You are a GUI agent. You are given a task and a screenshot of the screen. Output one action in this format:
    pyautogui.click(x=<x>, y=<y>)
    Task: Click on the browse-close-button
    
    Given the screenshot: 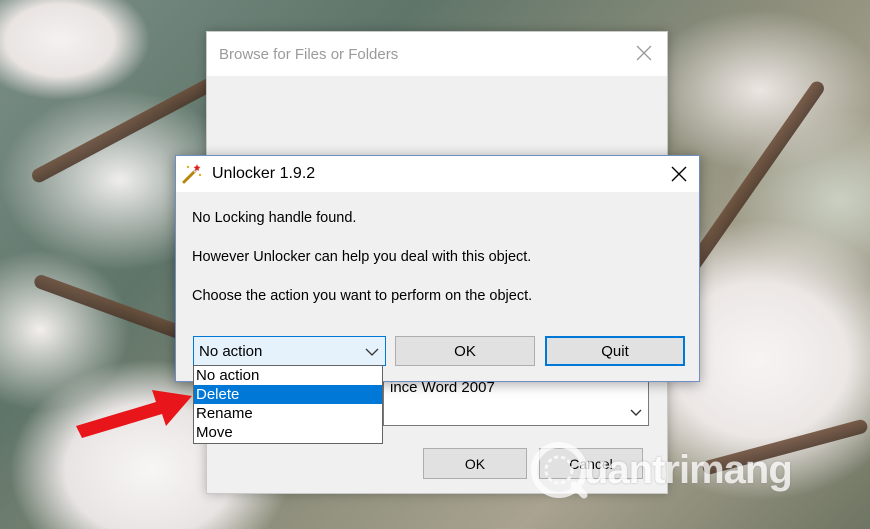 What is the action you would take?
    pyautogui.click(x=644, y=53)
    